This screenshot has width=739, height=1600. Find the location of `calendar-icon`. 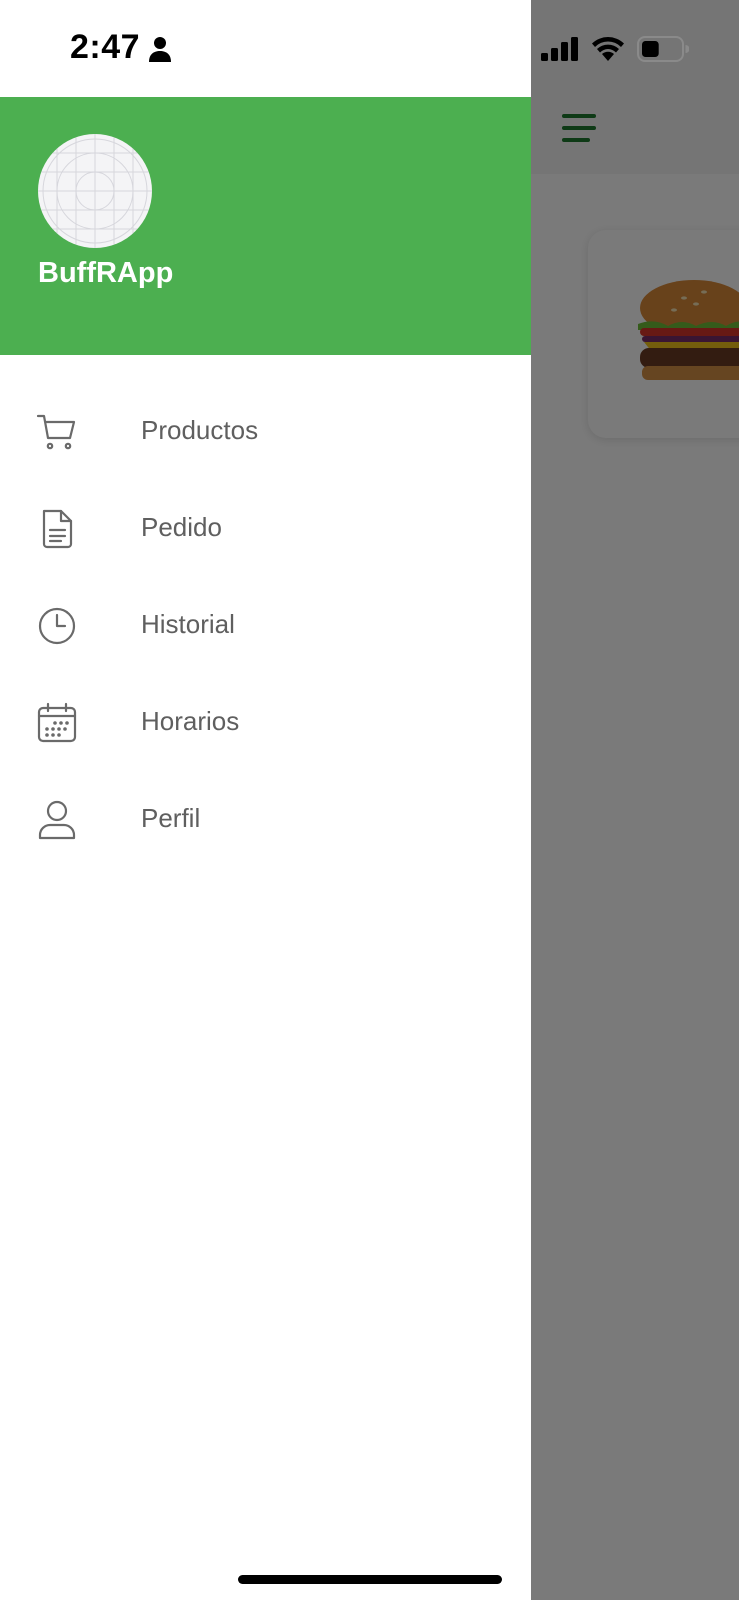

calendar-icon is located at coordinates (57, 722).